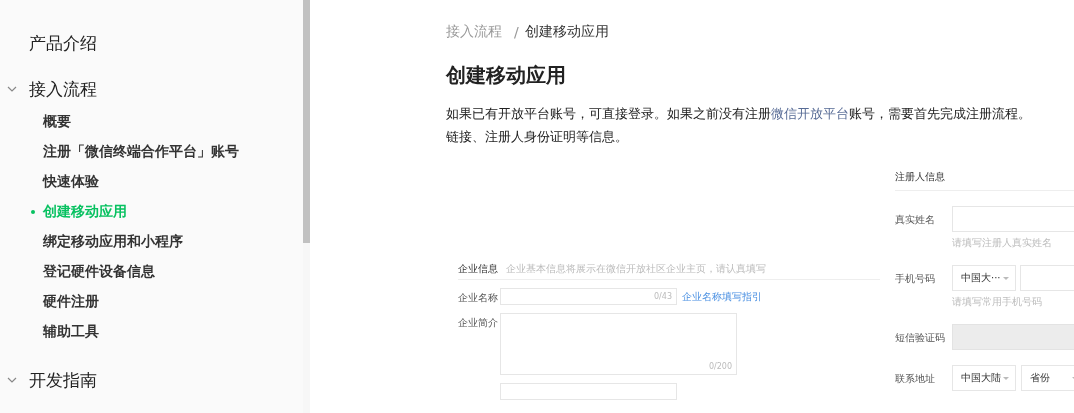 The height and width of the screenshot is (413, 1074). I want to click on dropdown: 中国大···, so click(984, 278).